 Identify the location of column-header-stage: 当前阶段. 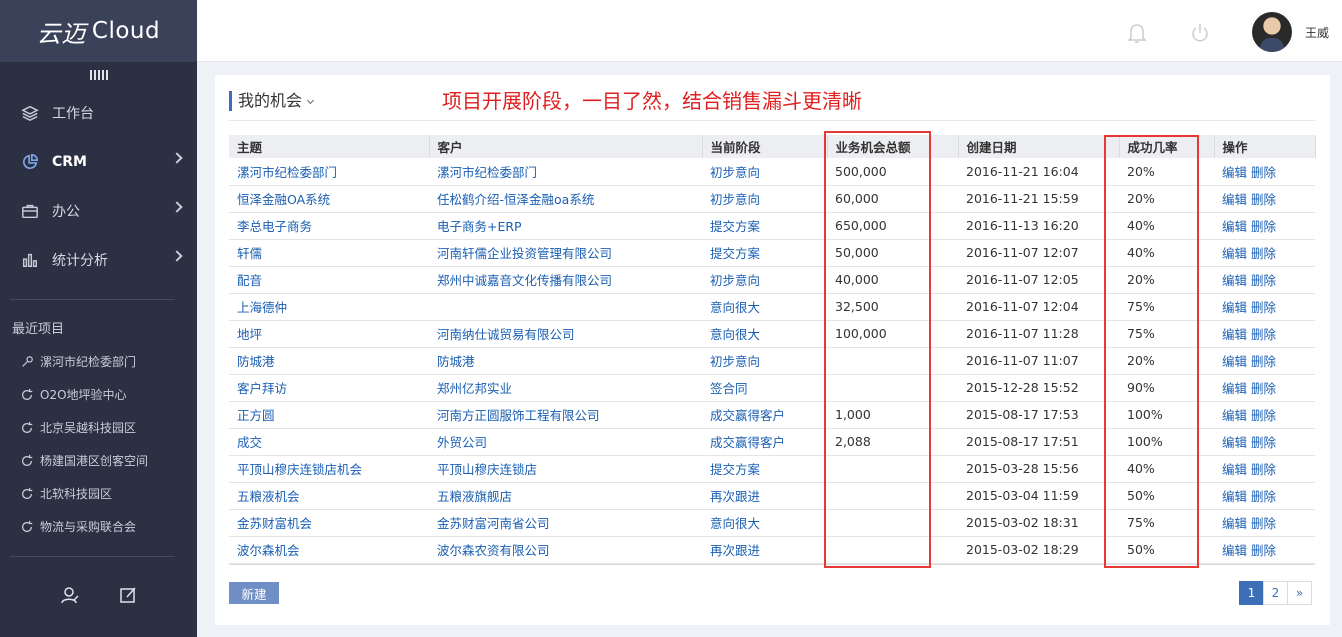
(765, 146).